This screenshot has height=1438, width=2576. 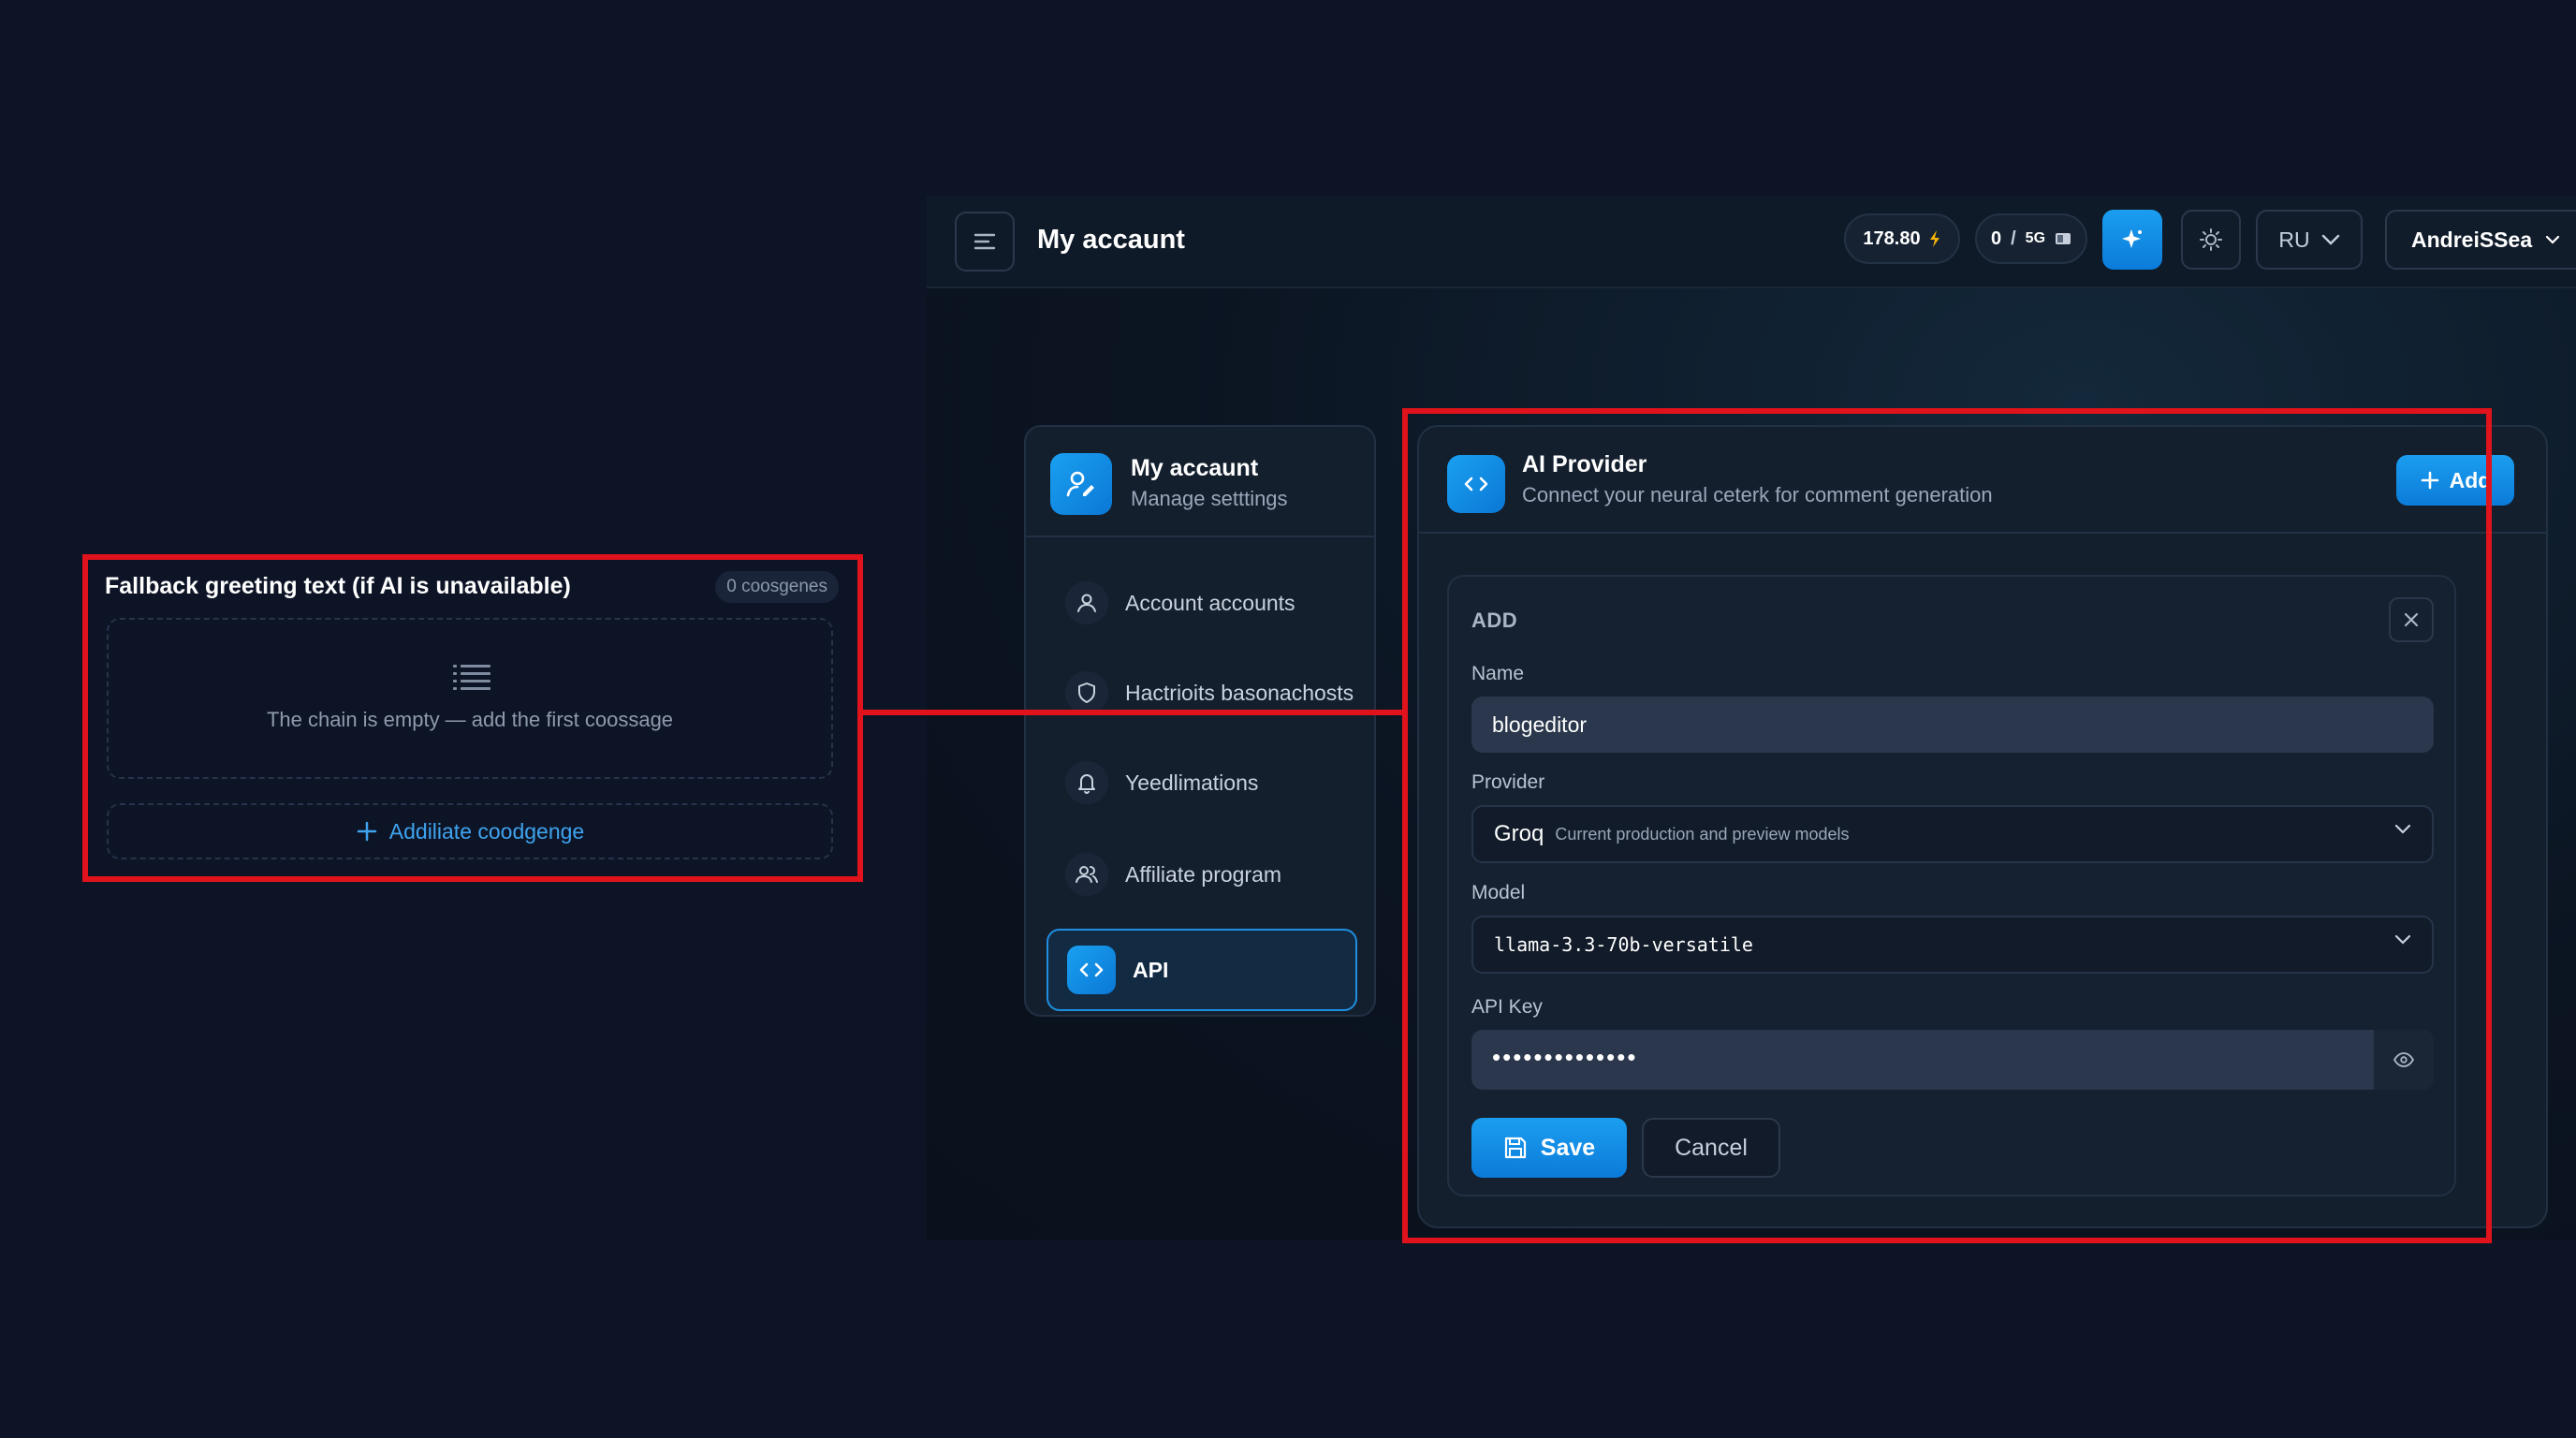 I want to click on add-provider-button: Add, so click(x=2455, y=480).